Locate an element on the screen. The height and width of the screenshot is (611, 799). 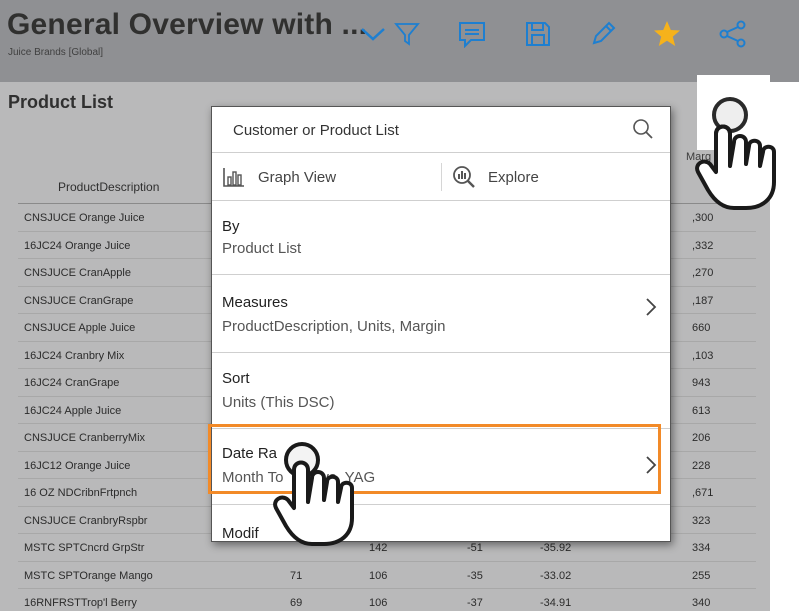
tab-explore: Explore is located at coordinates (495, 177).